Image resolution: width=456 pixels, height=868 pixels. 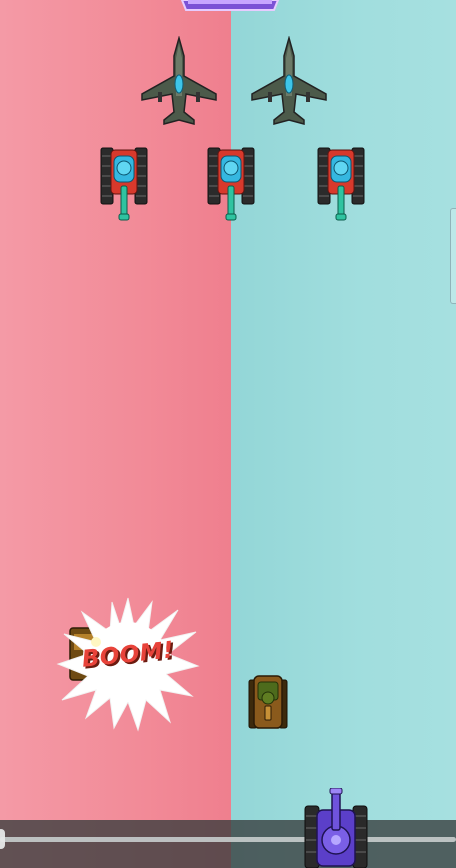 What do you see at coordinates (268, 702) in the screenshot?
I see `olive-tank` at bounding box center [268, 702].